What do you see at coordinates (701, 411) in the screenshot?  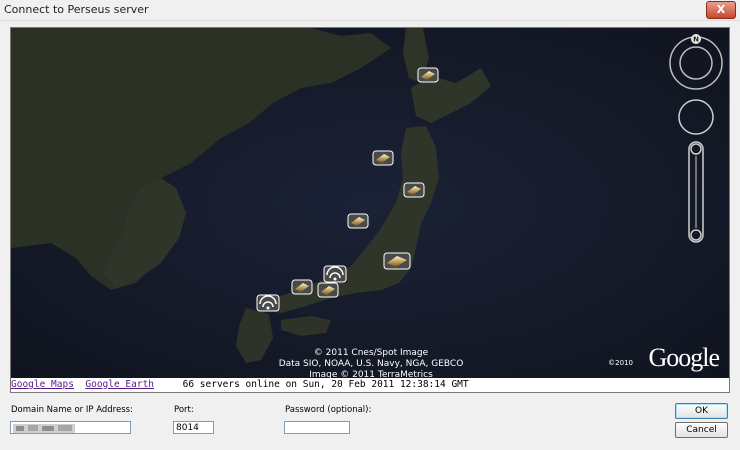 I see `ok-button: OK` at bounding box center [701, 411].